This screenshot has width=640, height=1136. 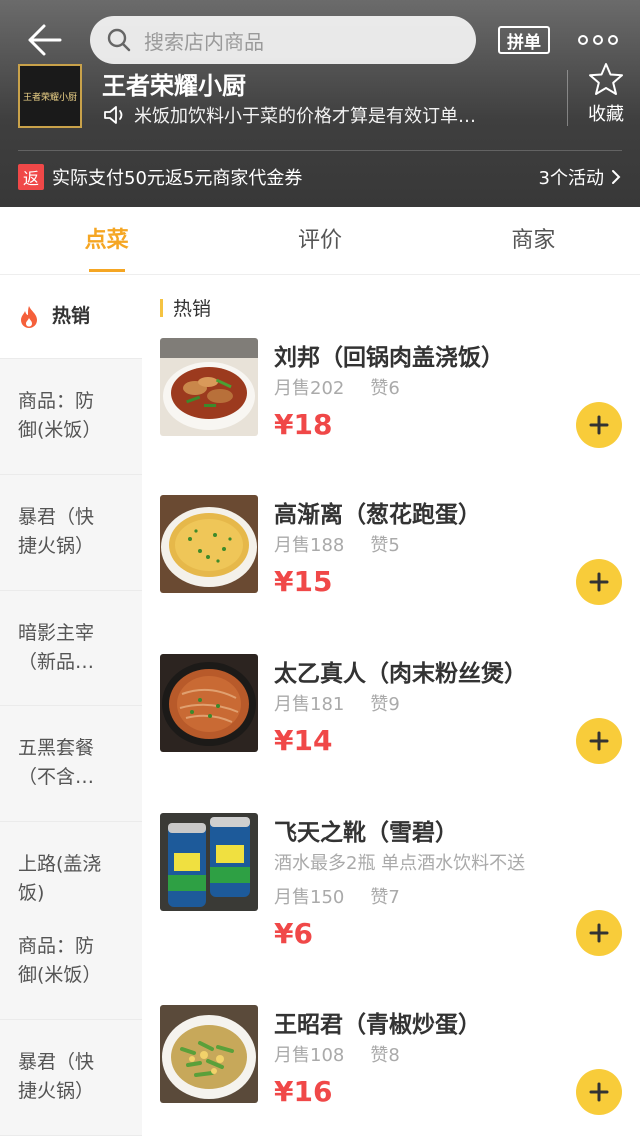 I want to click on activities-link: 3个活动, so click(x=580, y=177).